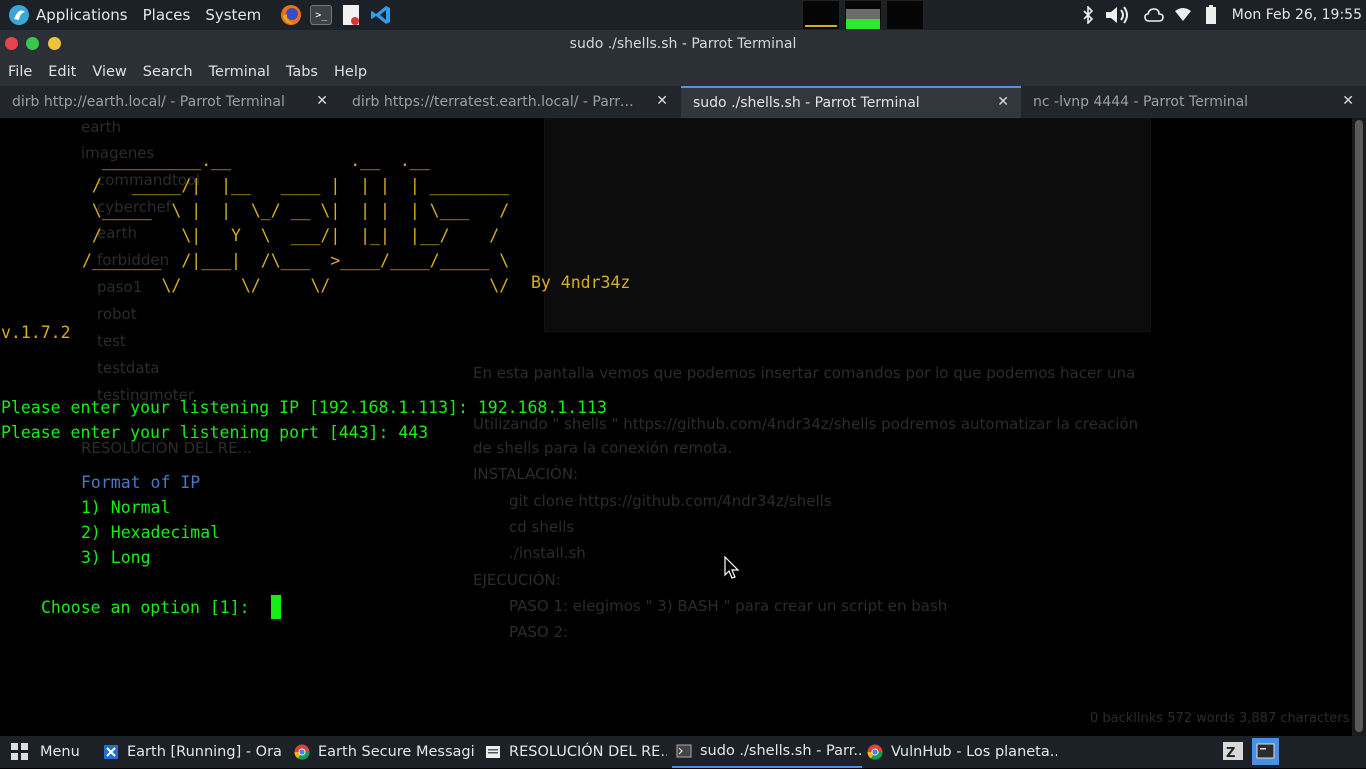 The height and width of the screenshot is (769, 1366). I want to click on tab-label: sudo ./shells.sh - Parrot Terminal, so click(806, 103).